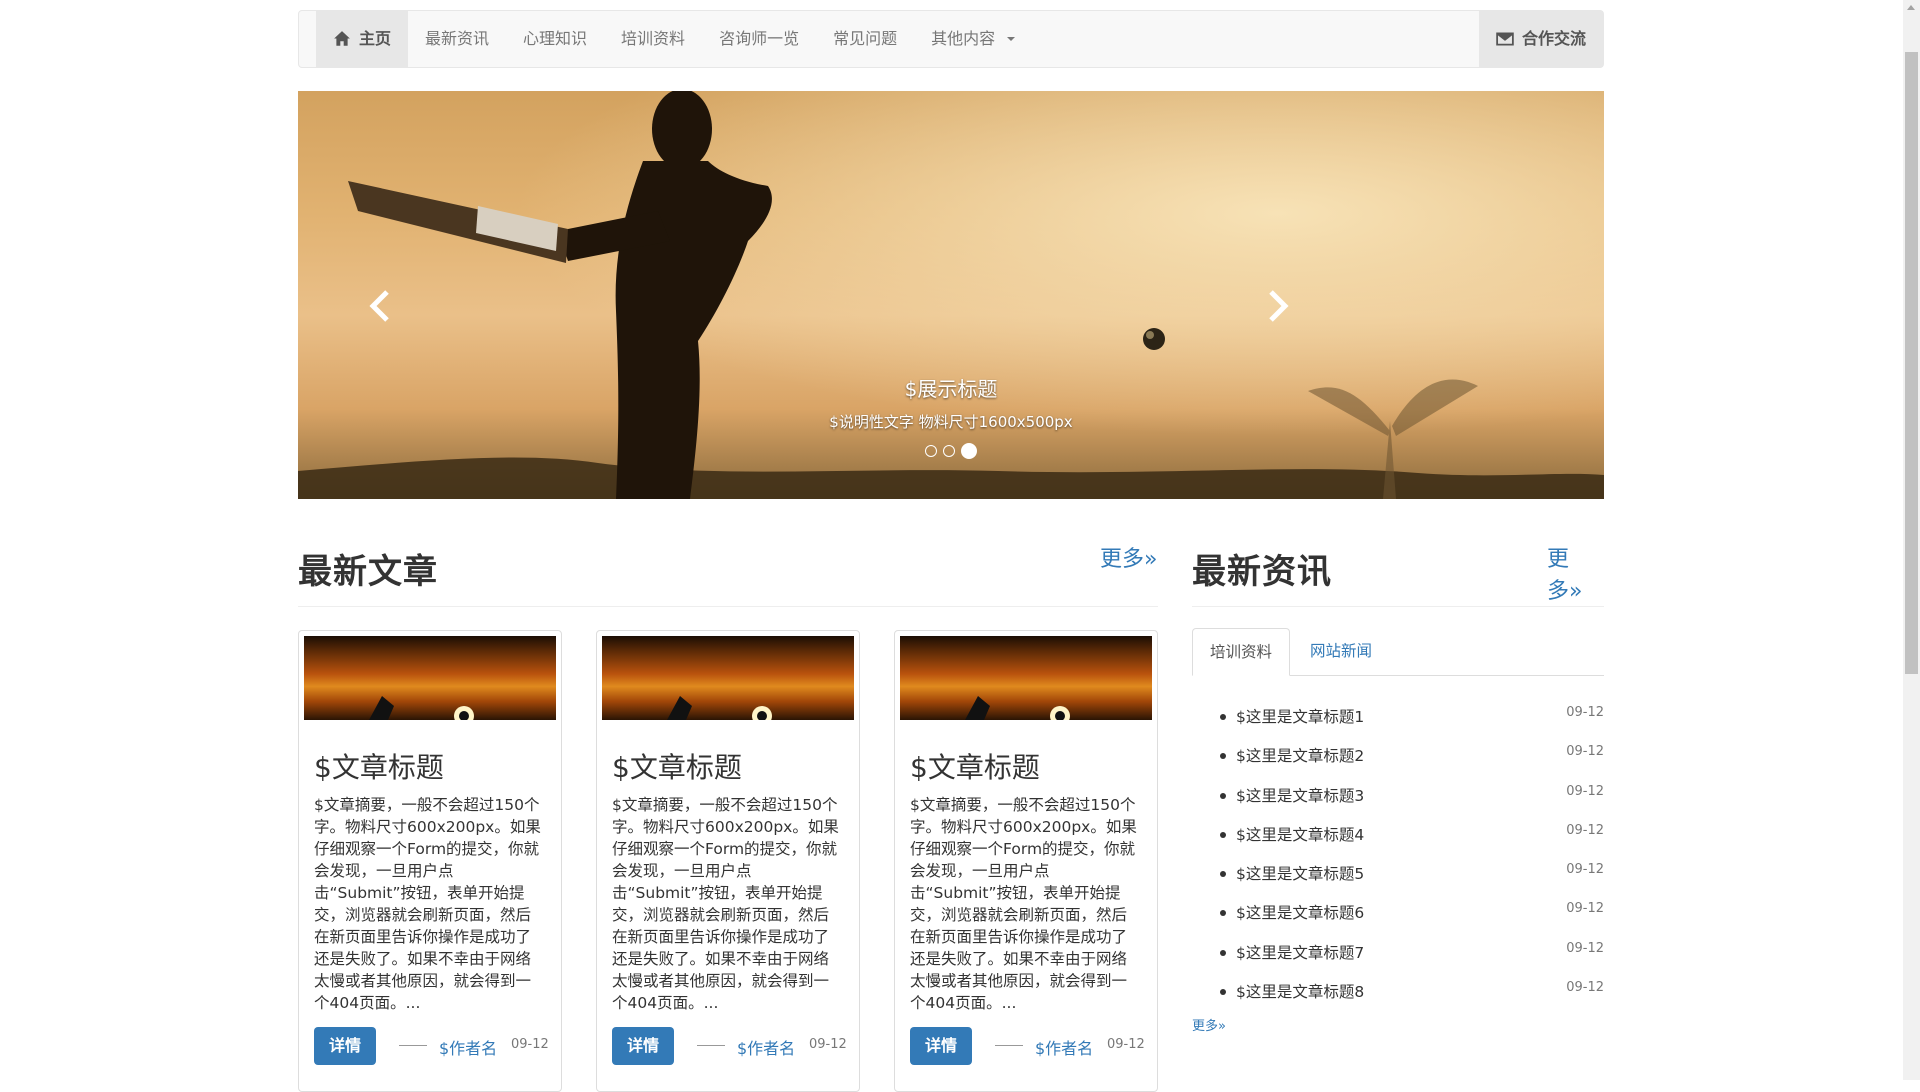 The height and width of the screenshot is (1092, 1920). What do you see at coordinates (1300, 716) in the screenshot?
I see `news-title-link: $这里是文章标题1` at bounding box center [1300, 716].